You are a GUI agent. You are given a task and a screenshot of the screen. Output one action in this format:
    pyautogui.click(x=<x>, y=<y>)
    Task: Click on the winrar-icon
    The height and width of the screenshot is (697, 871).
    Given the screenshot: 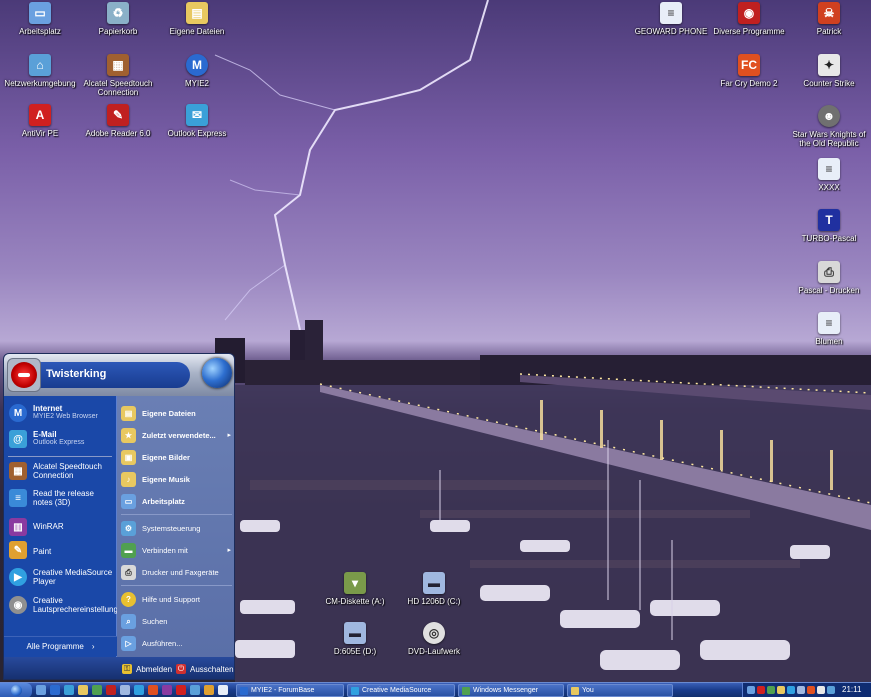 What is the action you would take?
    pyautogui.click(x=167, y=690)
    